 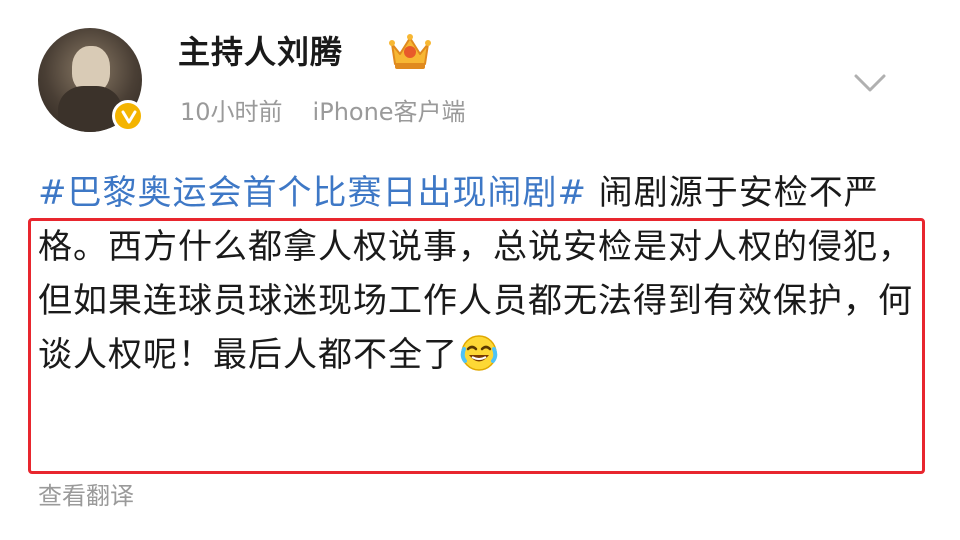 What do you see at coordinates (479, 361) in the screenshot?
I see `laugh-cry-emoji-icon` at bounding box center [479, 361].